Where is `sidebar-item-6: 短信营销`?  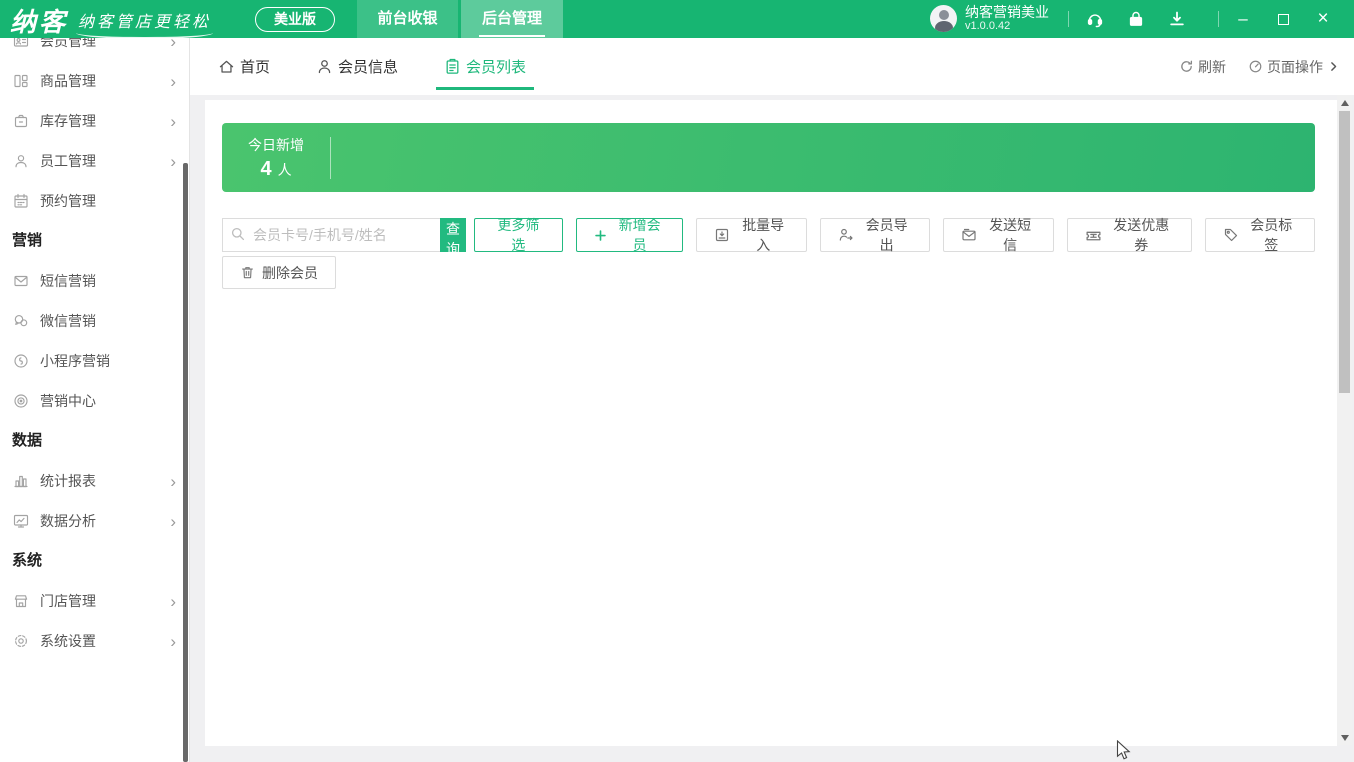
sidebar-item-6: 短信营销 is located at coordinates (94, 281).